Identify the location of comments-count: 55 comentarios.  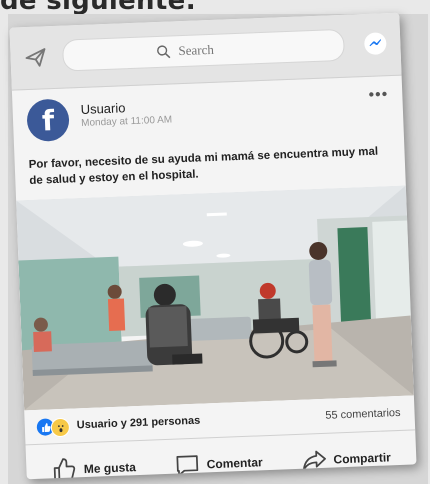
(363, 414).